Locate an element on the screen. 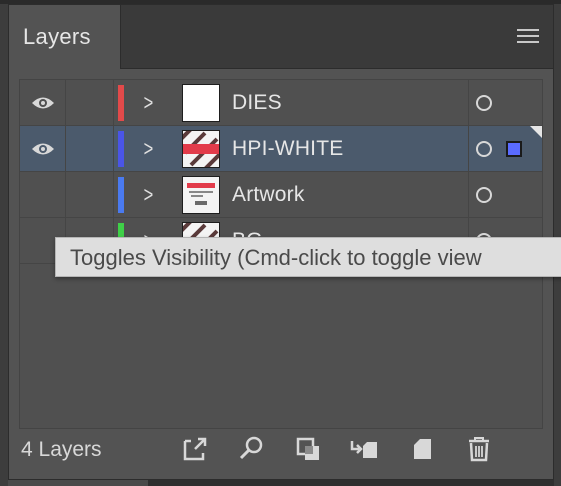 Image resolution: width=561 pixels, height=486 pixels. new-sublayer-icon is located at coordinates (365, 449).